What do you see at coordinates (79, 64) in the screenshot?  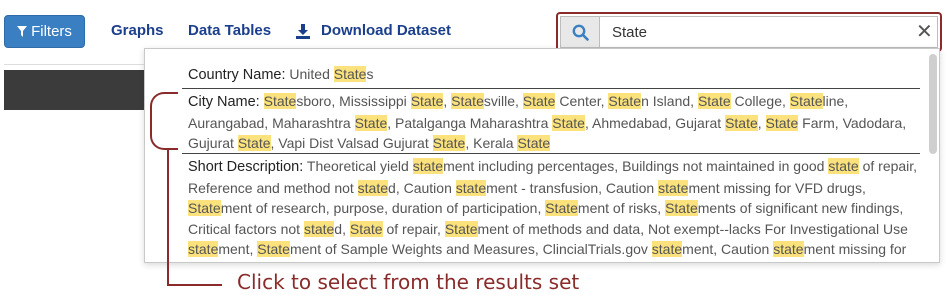 I see `divider` at bounding box center [79, 64].